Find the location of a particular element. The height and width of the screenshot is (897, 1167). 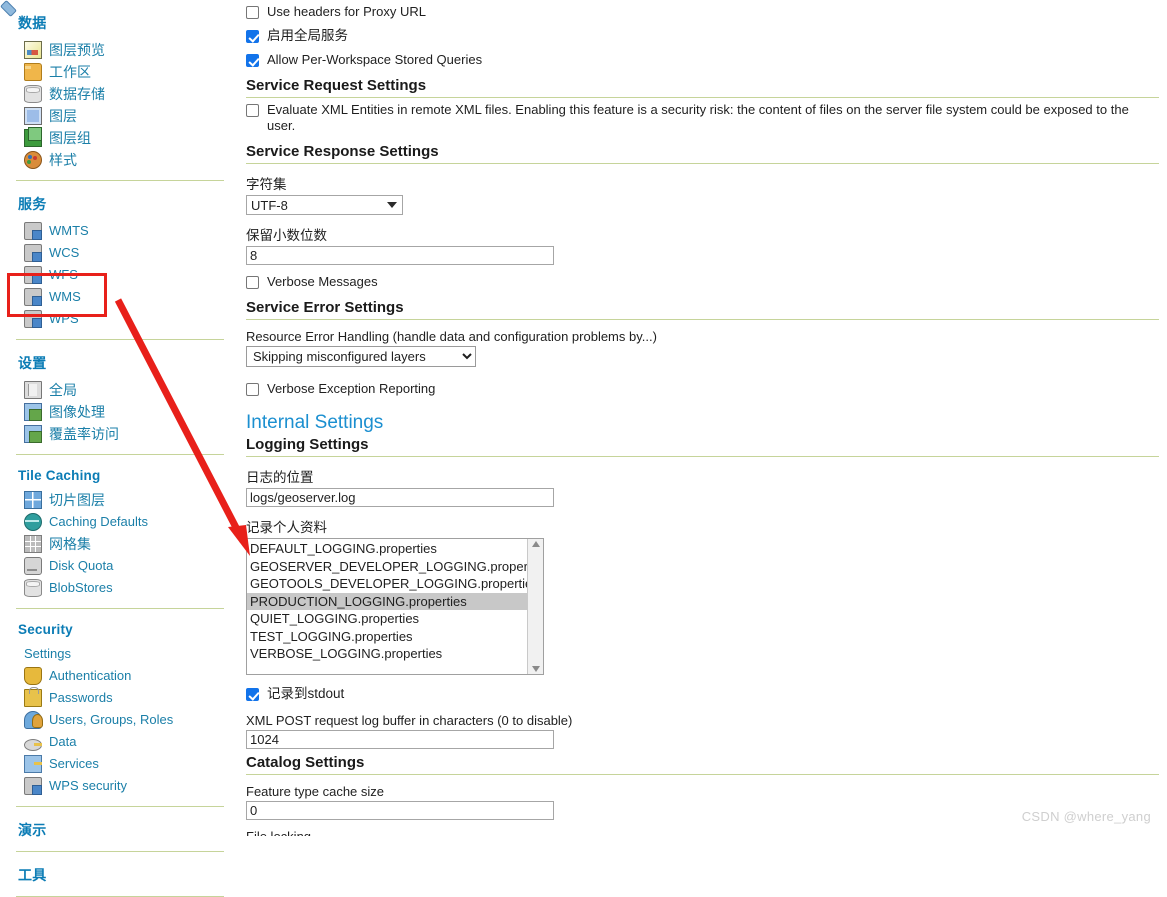

sidebar-item-authentication: Authentication is located at coordinates (120, 676).